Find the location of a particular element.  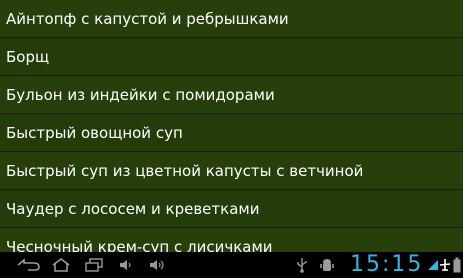

list-item: Быстрый овощной суп is located at coordinates (231, 133).